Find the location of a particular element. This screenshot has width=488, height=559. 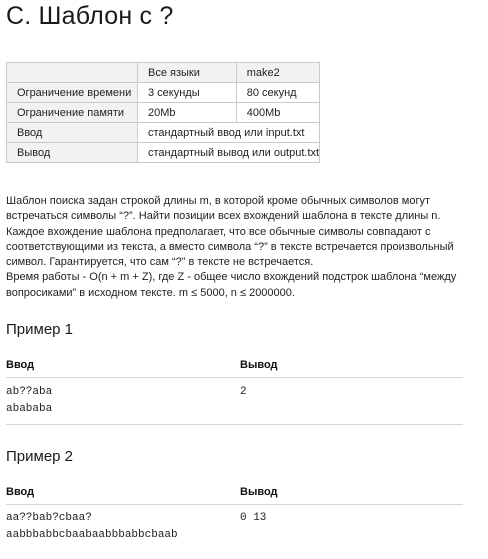

limits-label-time: Ограничение времени is located at coordinates (72, 92).